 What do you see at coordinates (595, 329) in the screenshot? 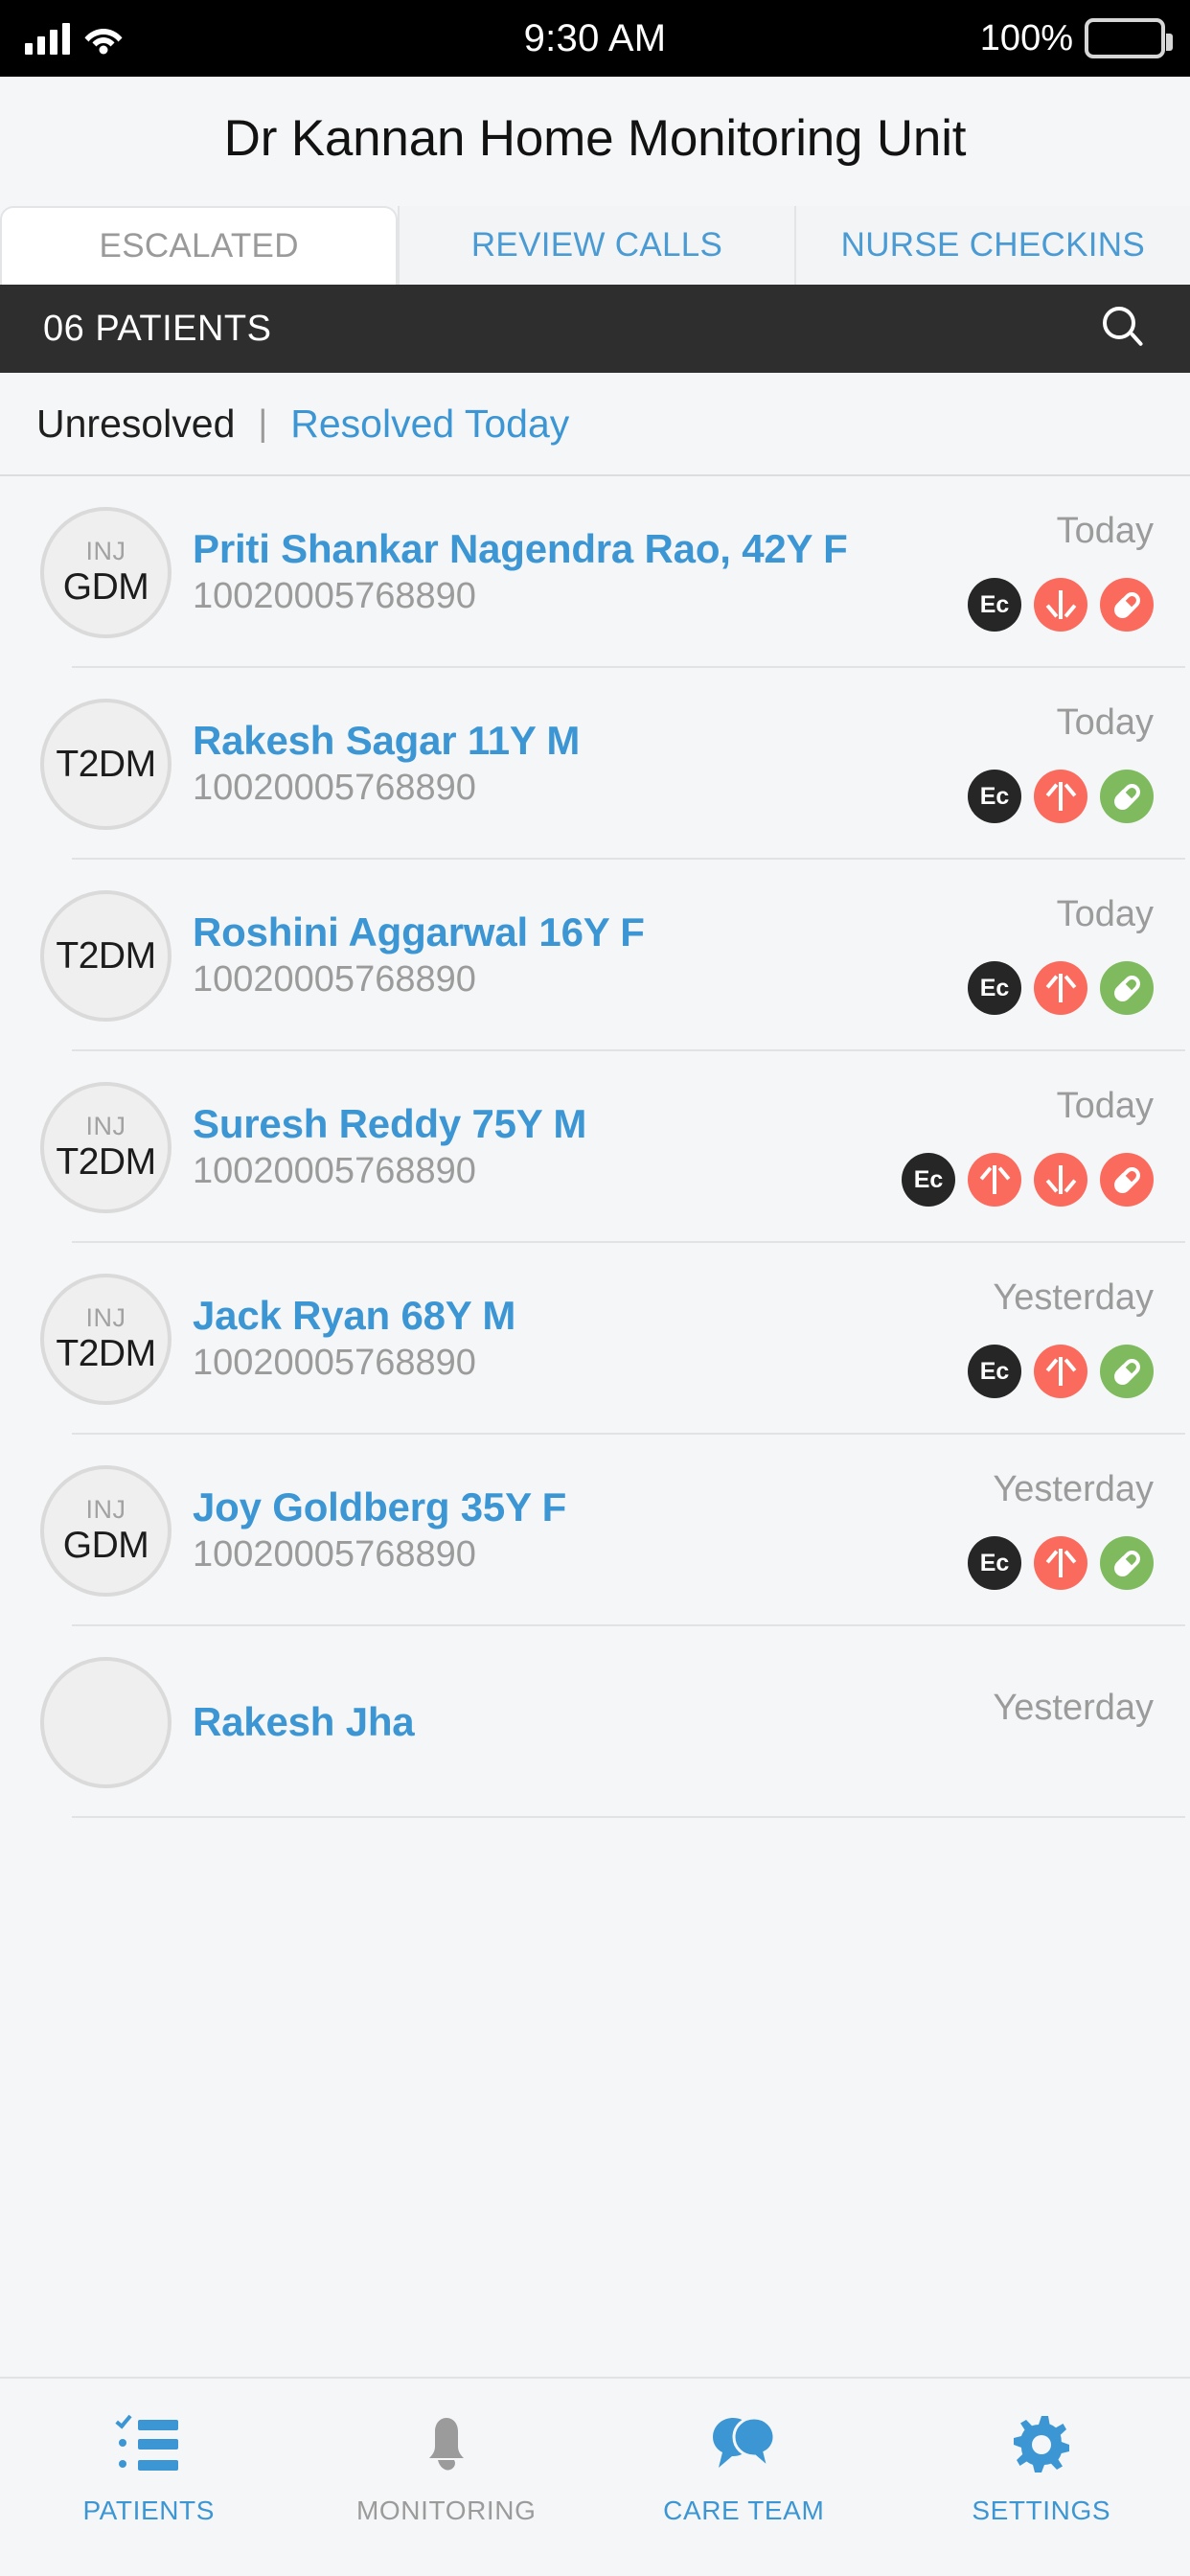
I see `patient-count-bar: 06 PATIENTS` at bounding box center [595, 329].